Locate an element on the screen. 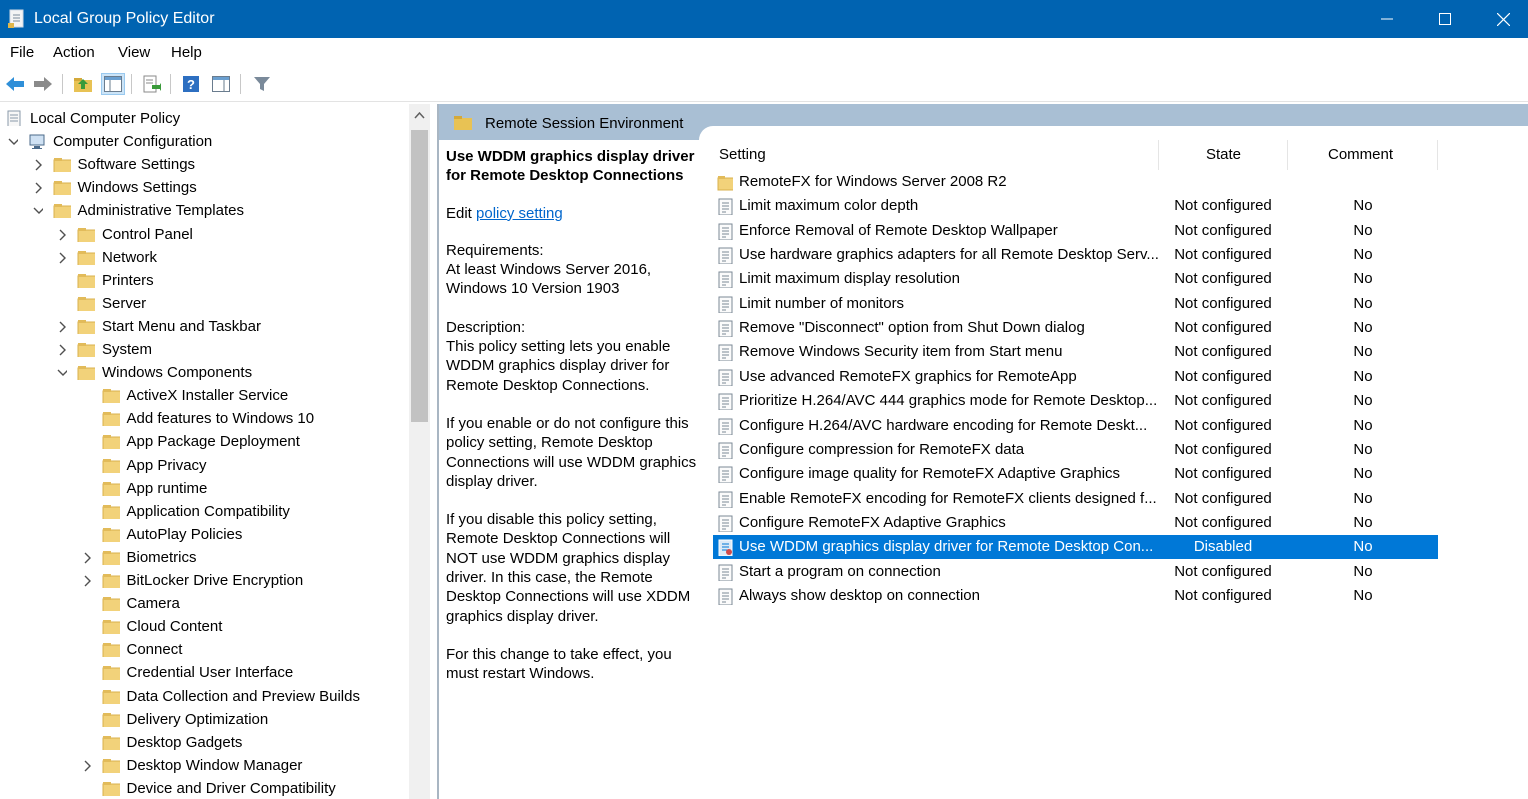 The height and width of the screenshot is (799, 1528). menu-help: Help is located at coordinates (186, 52).